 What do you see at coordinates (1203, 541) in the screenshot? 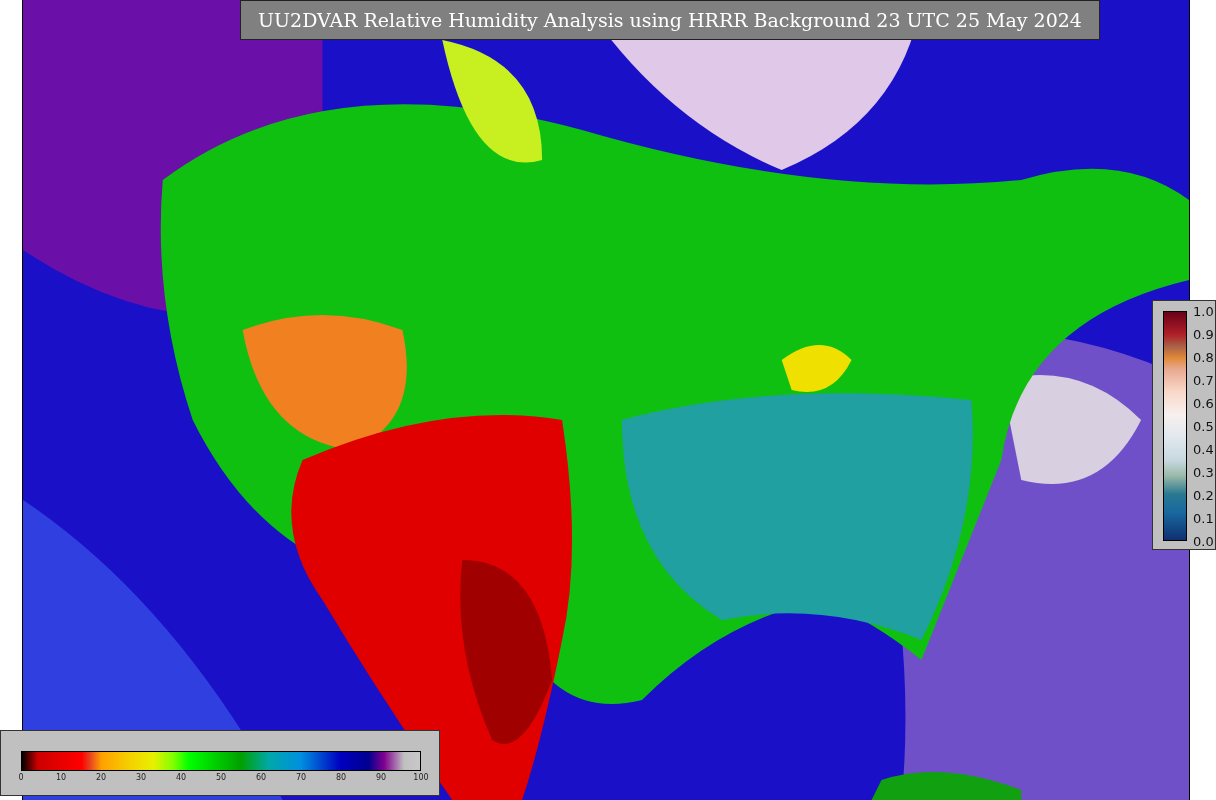
I see `tick-label: 0.0` at bounding box center [1203, 541].